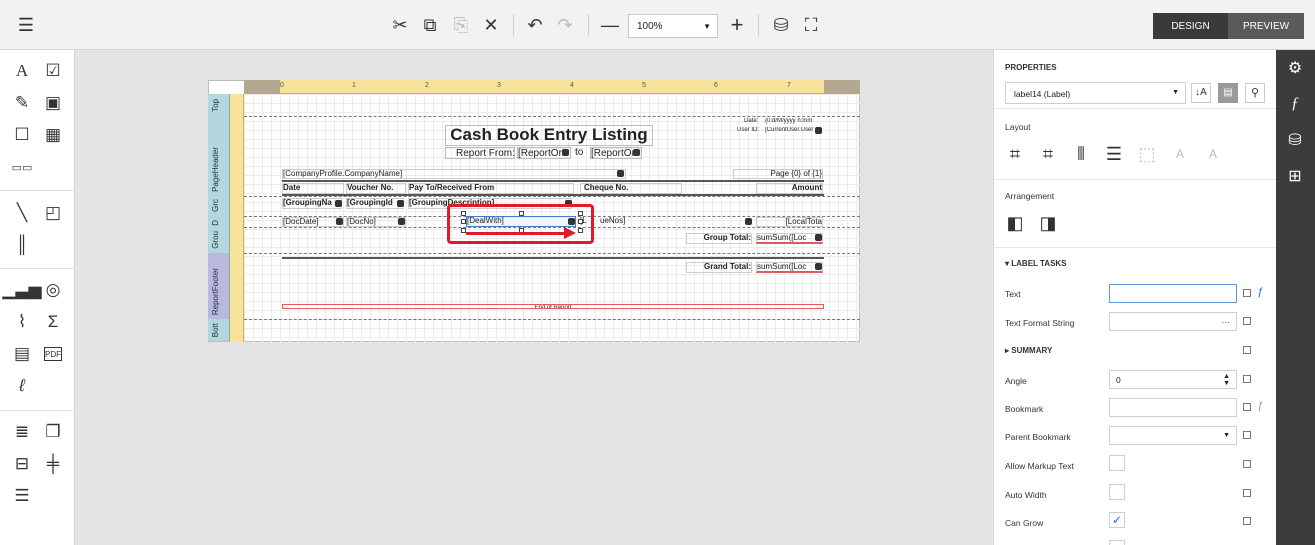 The width and height of the screenshot is (1315, 545). I want to click on fit-font-icon: A, so click(1213, 154).